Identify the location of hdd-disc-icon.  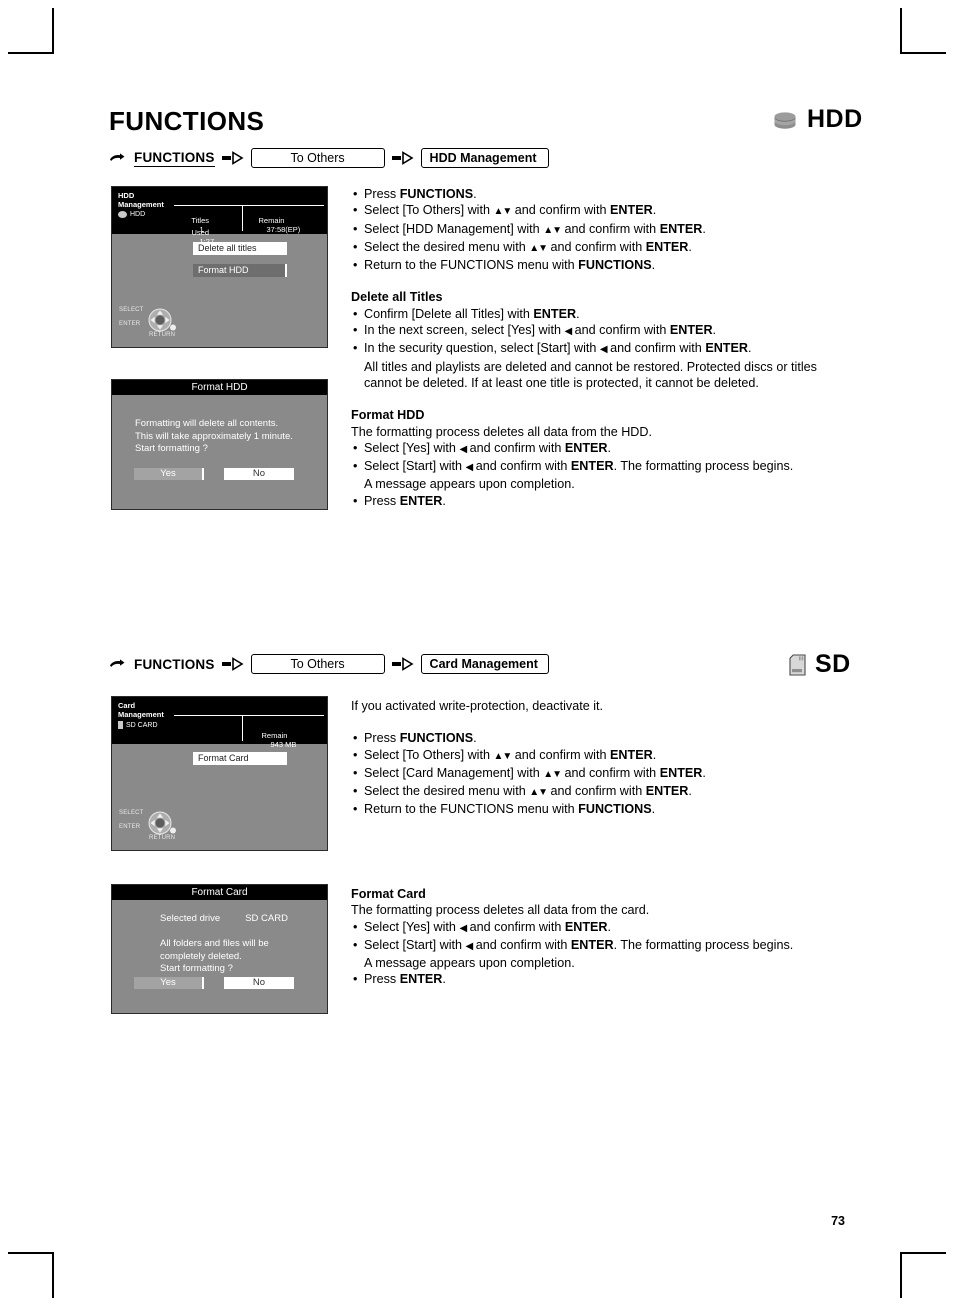
(785, 120).